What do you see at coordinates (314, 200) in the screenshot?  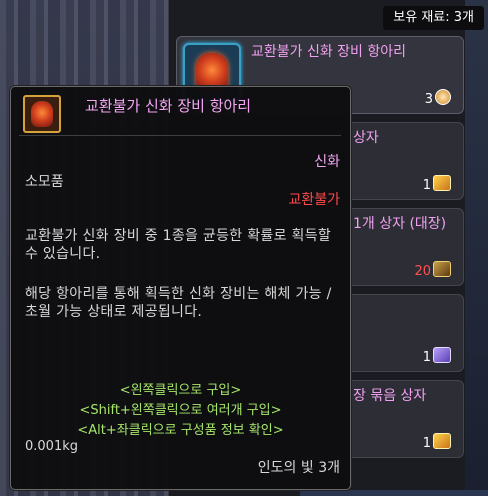 I see `trade-status: 교환불가` at bounding box center [314, 200].